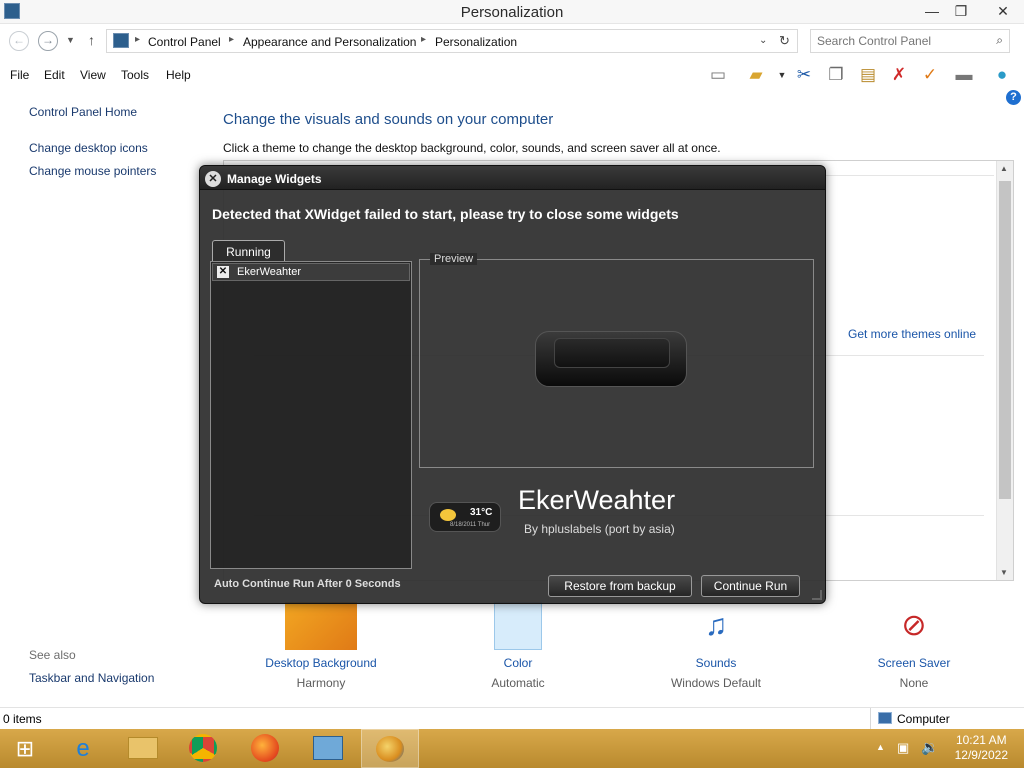  I want to click on widget-author: By hpluslabels (port by asia), so click(599, 529).